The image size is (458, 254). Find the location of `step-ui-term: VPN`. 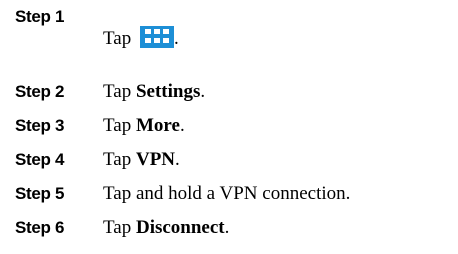

step-ui-term: VPN is located at coordinates (155, 159).